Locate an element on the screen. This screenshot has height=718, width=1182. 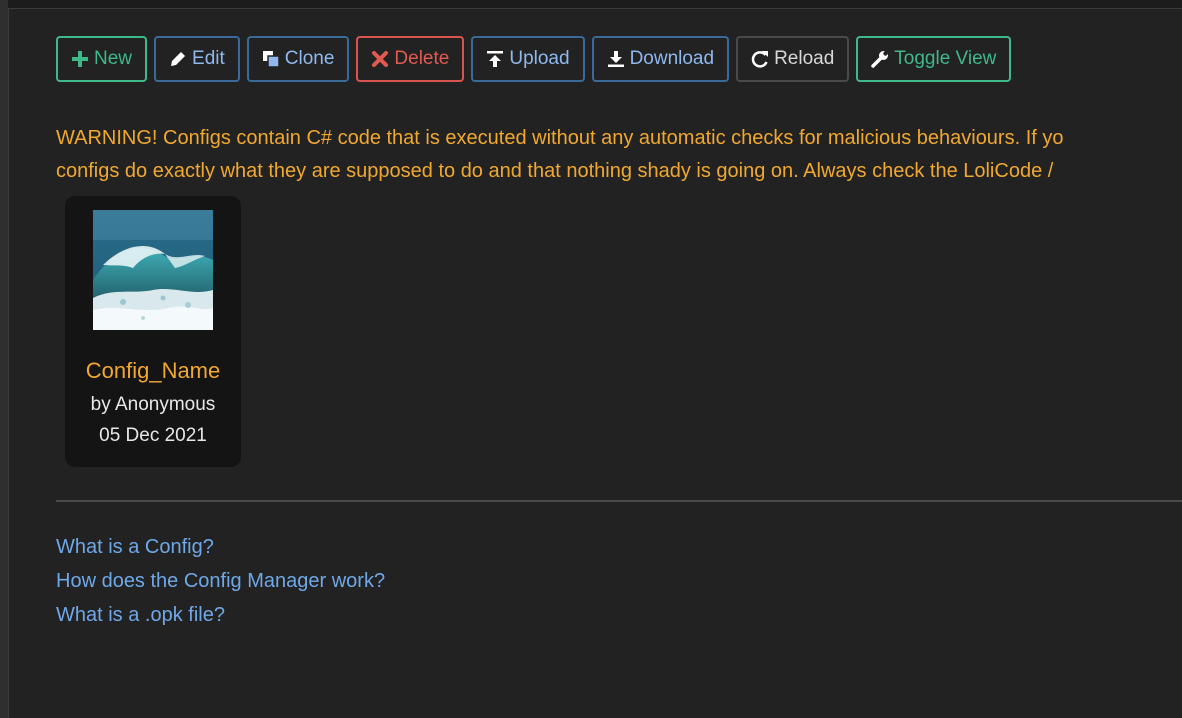
config-name: Config_Name is located at coordinates (153, 370).